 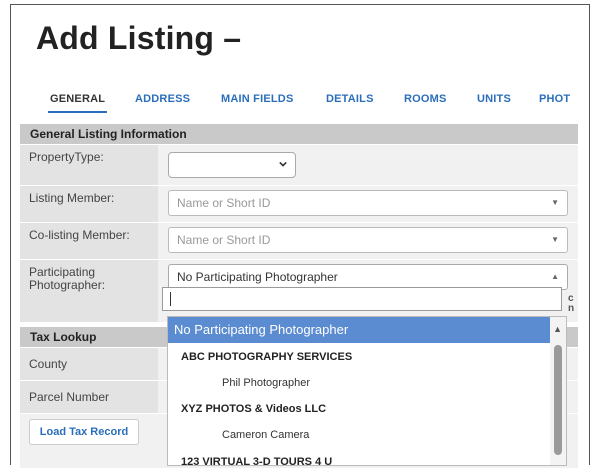 What do you see at coordinates (224, 240) in the screenshot?
I see `co-listing-member-placeholder: Name or Short ID` at bounding box center [224, 240].